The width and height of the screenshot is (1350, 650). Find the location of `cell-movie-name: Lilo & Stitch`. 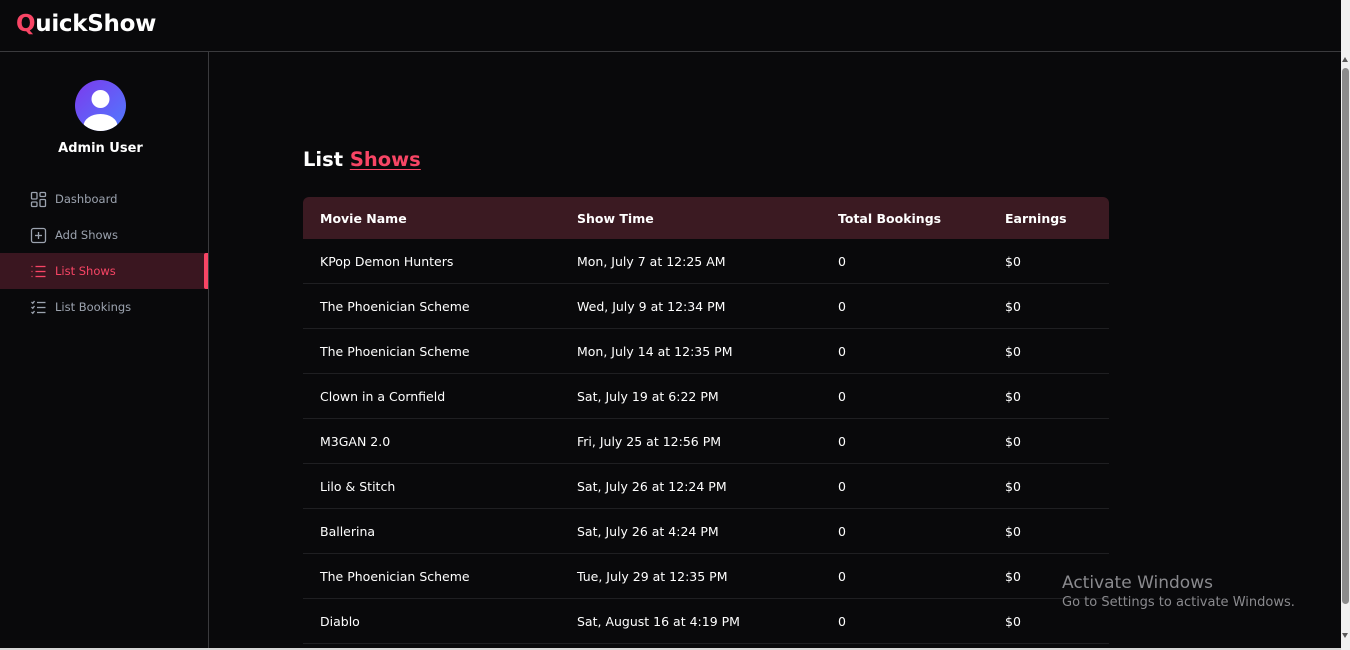

cell-movie-name: Lilo & Stitch is located at coordinates (431, 486).